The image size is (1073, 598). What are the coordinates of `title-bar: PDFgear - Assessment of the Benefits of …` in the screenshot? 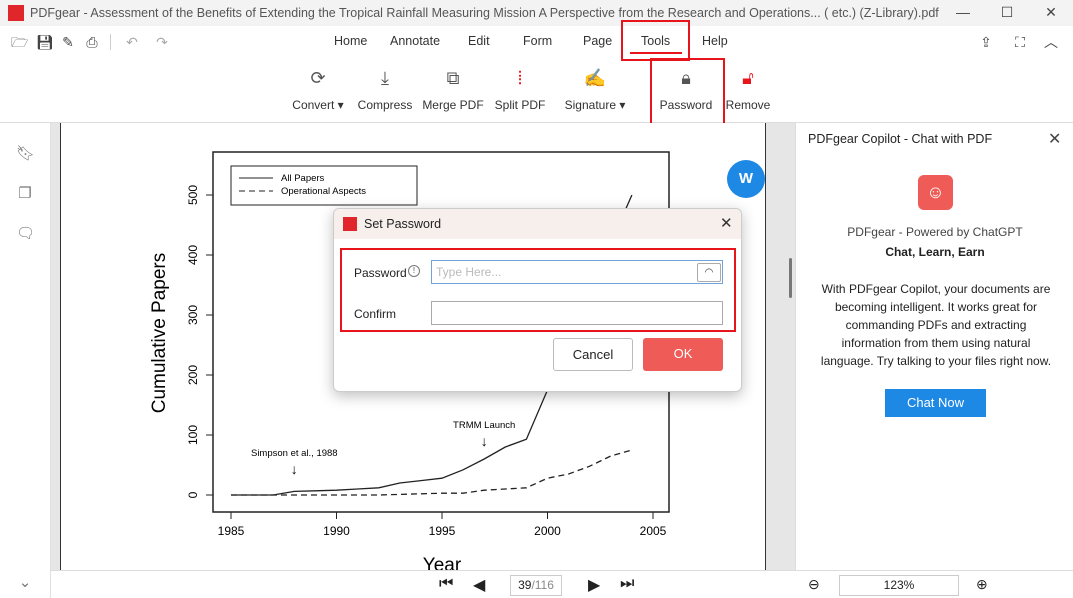 It's located at (536, 13).